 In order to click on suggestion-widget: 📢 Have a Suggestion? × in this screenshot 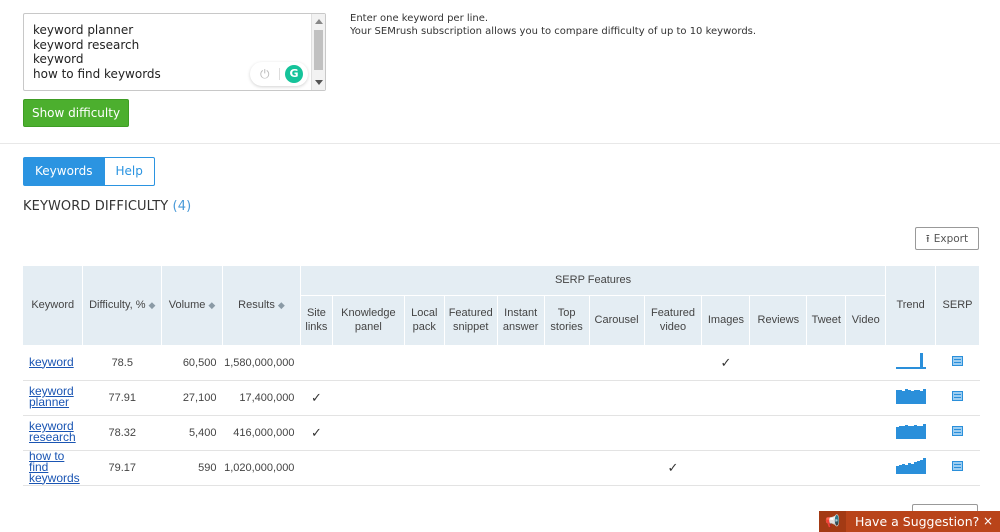, I will do `click(909, 521)`.